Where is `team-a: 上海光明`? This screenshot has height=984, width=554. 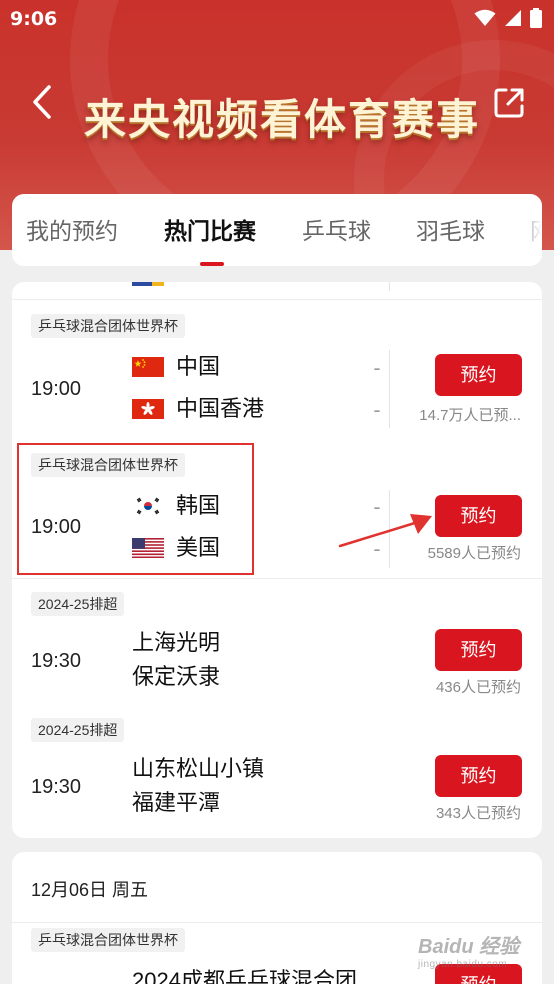
team-a: 上海光明 is located at coordinates (176, 643).